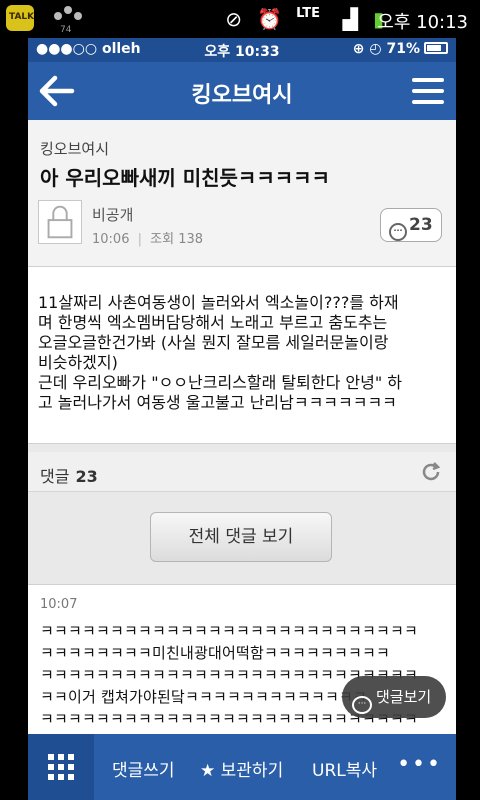  What do you see at coordinates (69, 476) in the screenshot?
I see `comments-label: 댓글 23` at bounding box center [69, 476].